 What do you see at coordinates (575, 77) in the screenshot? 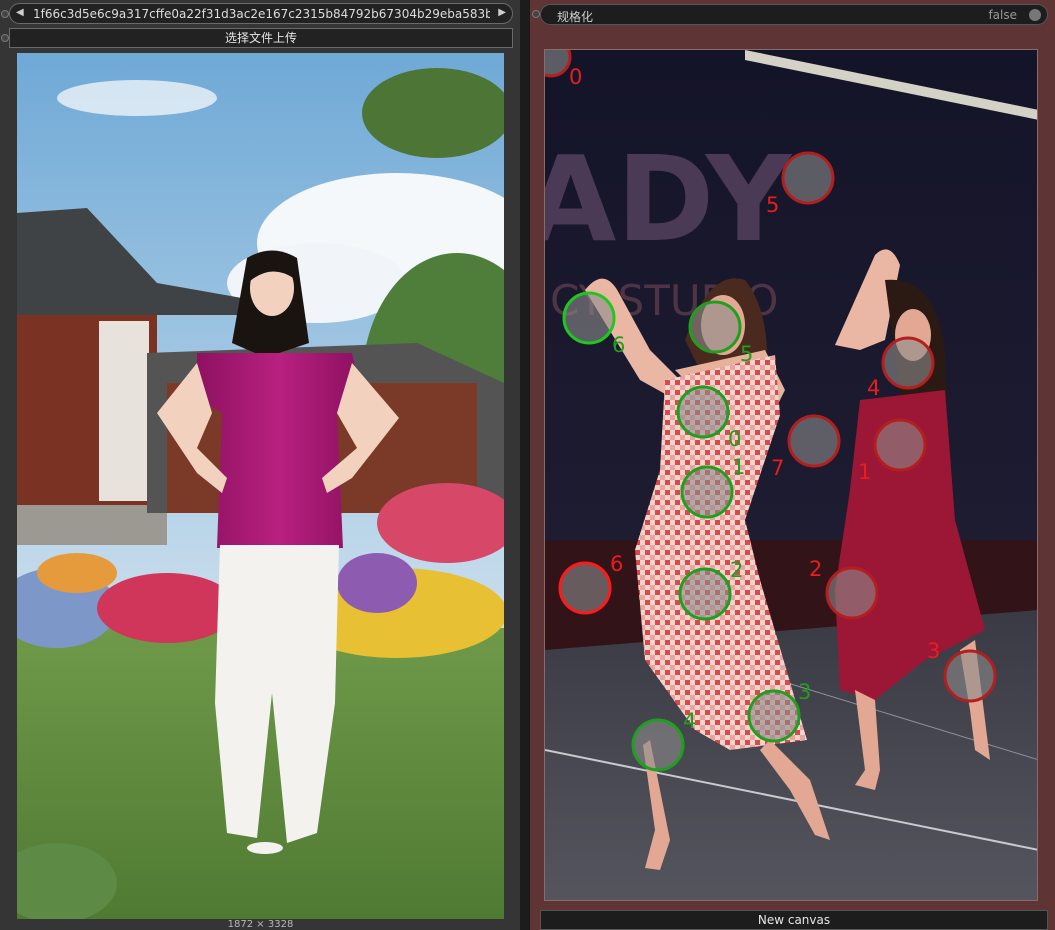
I see `keypoint-red-label: 0` at bounding box center [575, 77].